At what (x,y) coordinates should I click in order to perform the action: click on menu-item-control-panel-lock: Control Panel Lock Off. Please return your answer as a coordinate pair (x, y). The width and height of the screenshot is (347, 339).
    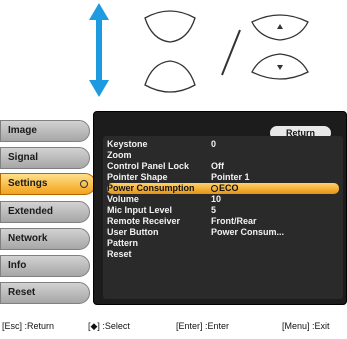
    Looking at the image, I should click on (223, 166).